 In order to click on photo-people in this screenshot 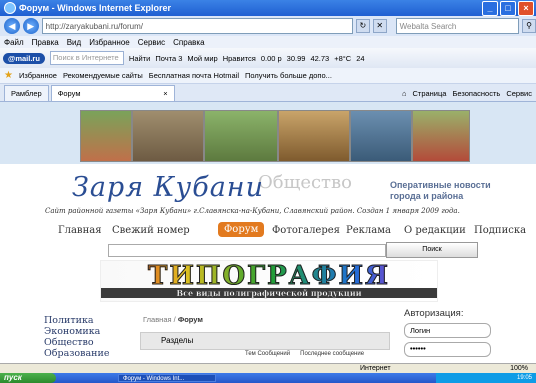, I will do `click(241, 136)`.